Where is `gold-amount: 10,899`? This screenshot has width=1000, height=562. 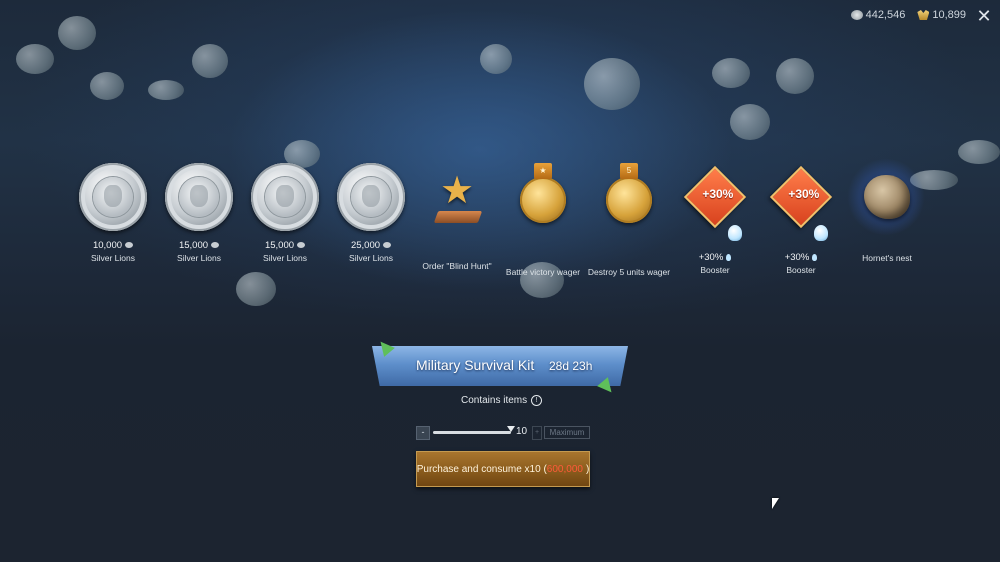
gold-amount: 10,899 is located at coordinates (949, 15).